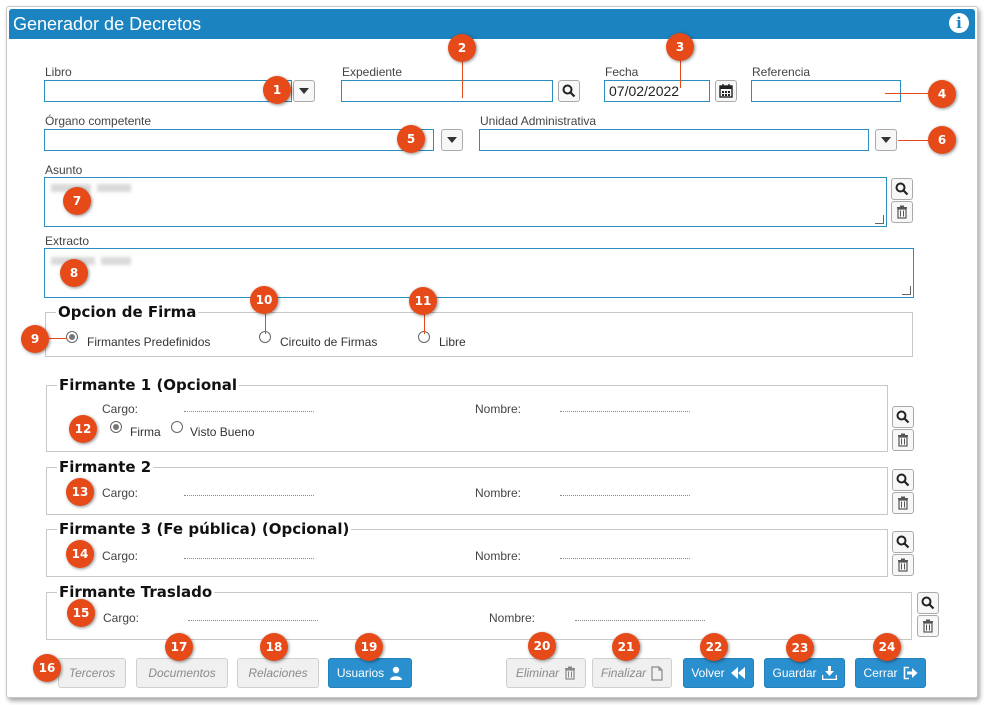 The image size is (986, 705). I want to click on firmante-2-nombre-value, so click(625, 495).